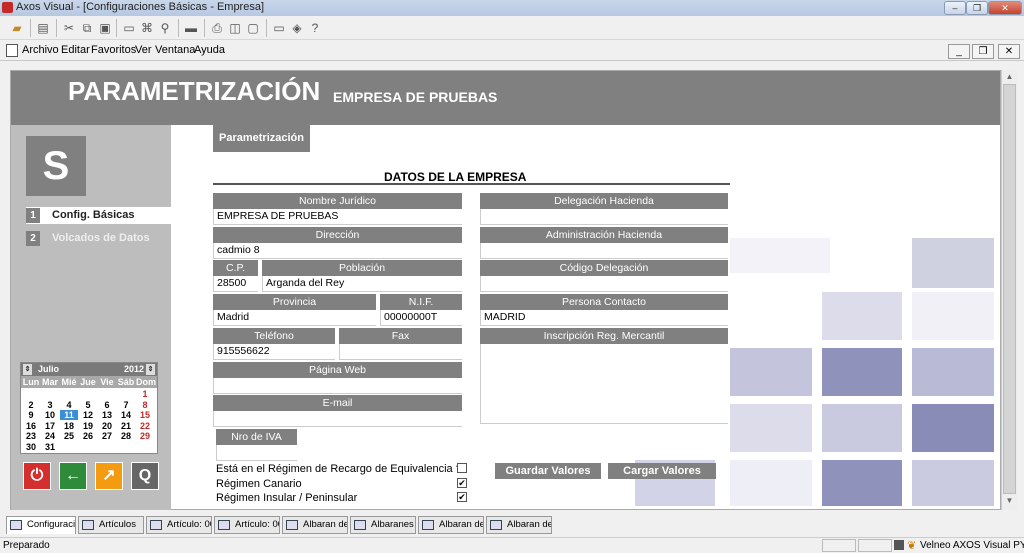 The width and height of the screenshot is (1024, 553). What do you see at coordinates (362, 284) in the screenshot?
I see `poblacion-field: Arganda del Rey` at bounding box center [362, 284].